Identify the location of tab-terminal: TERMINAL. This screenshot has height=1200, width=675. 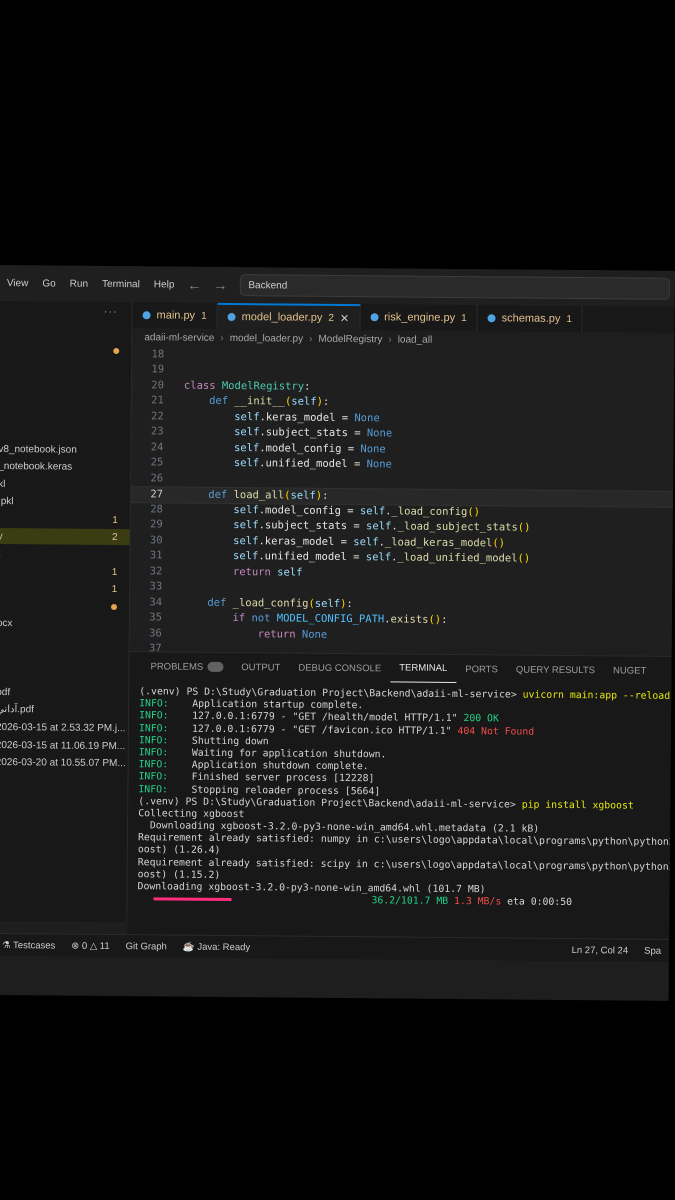
(423, 668).